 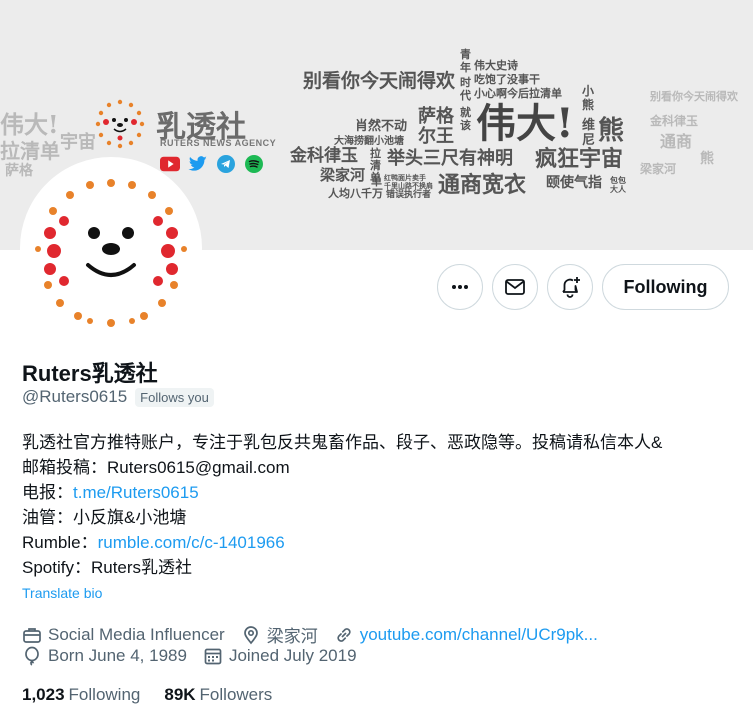 I want to click on cloud-word: 肖然不动, so click(x=381, y=126).